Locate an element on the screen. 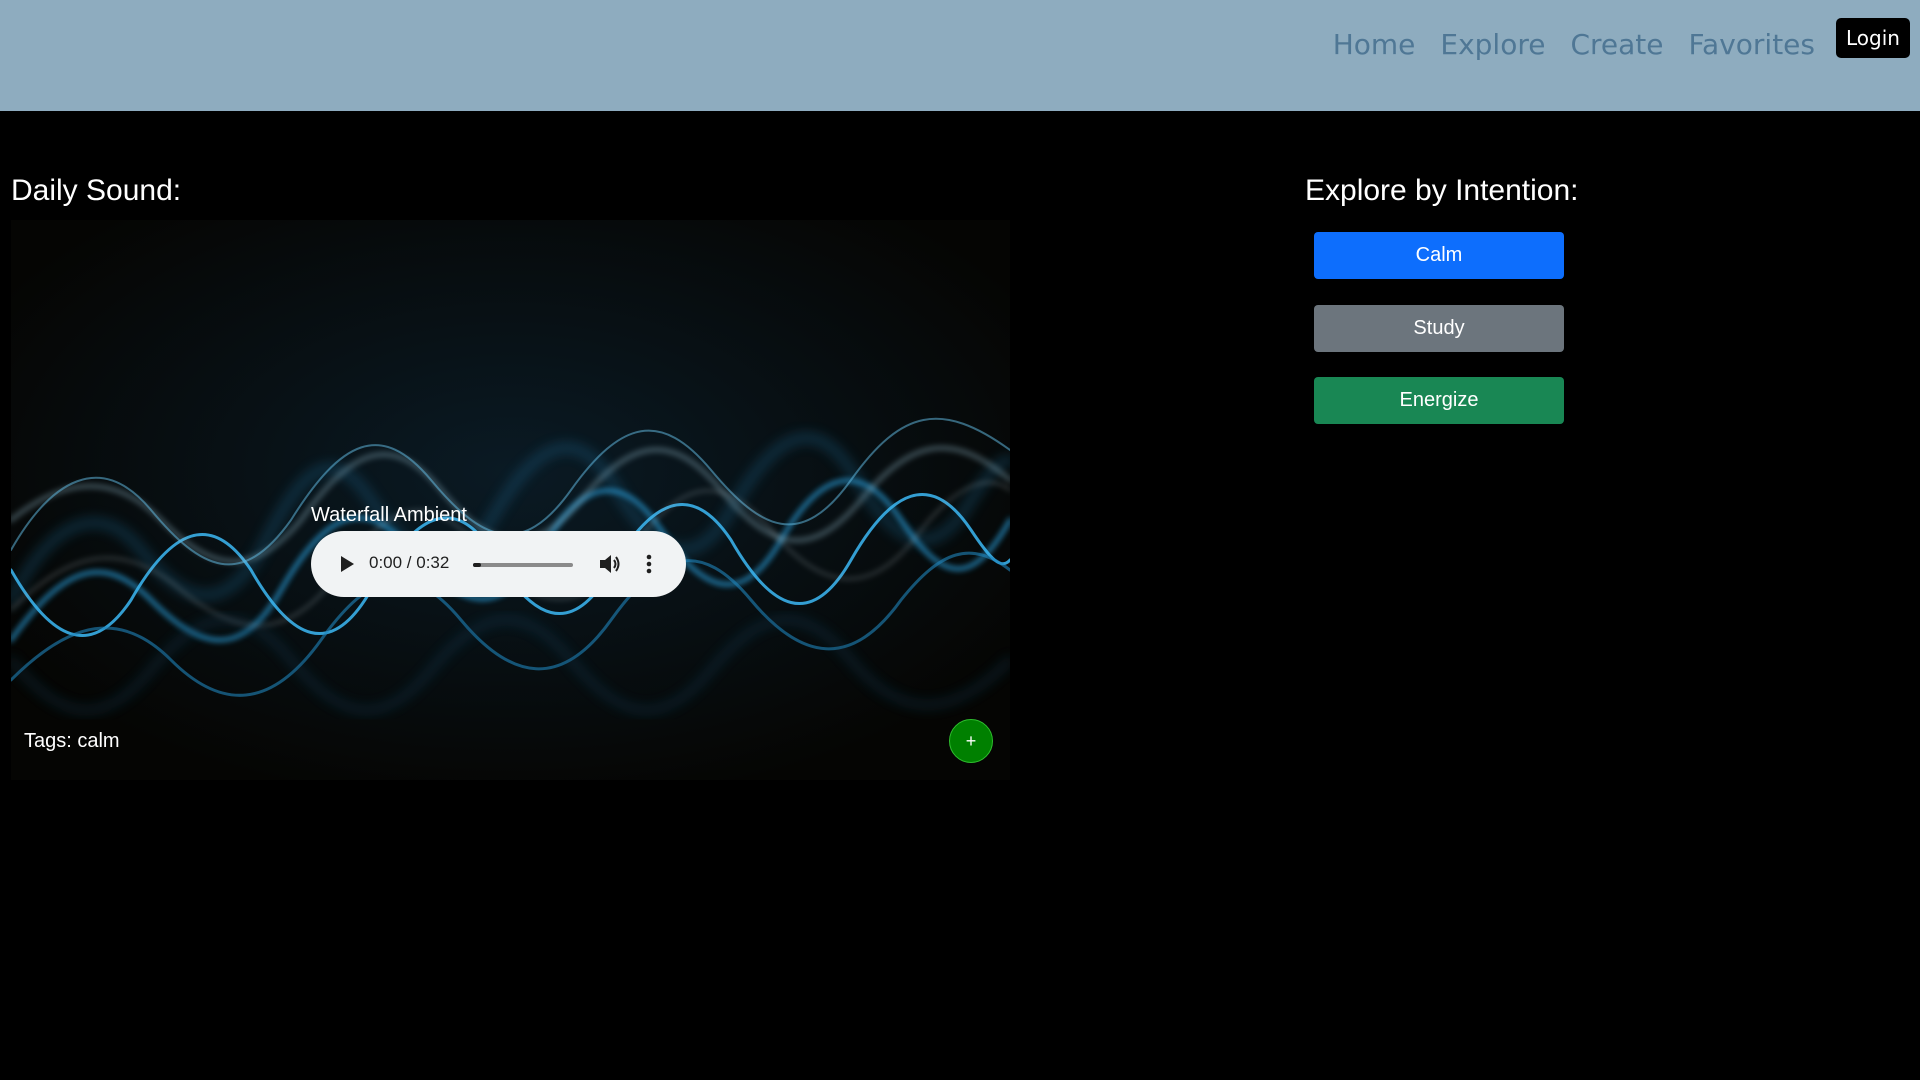 This screenshot has height=1080, width=1920. intention-study-button: Study is located at coordinates (1439, 328).